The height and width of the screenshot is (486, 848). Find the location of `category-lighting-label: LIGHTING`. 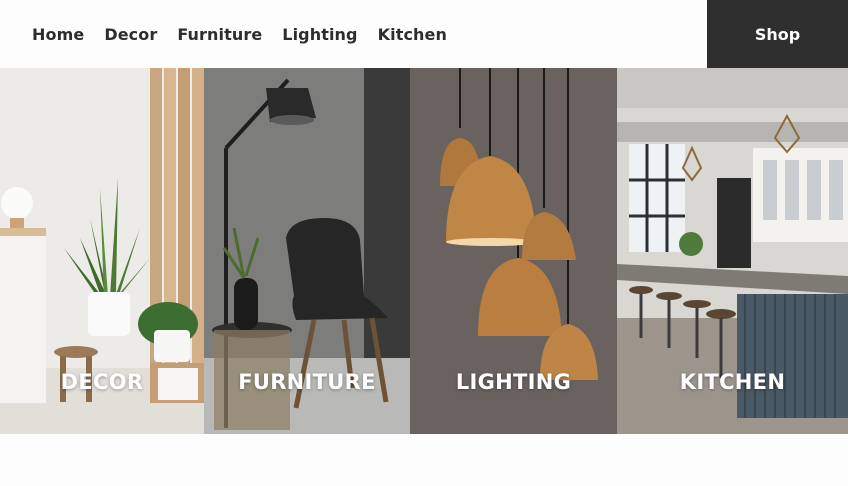

category-lighting-label: LIGHTING is located at coordinates (513, 382).